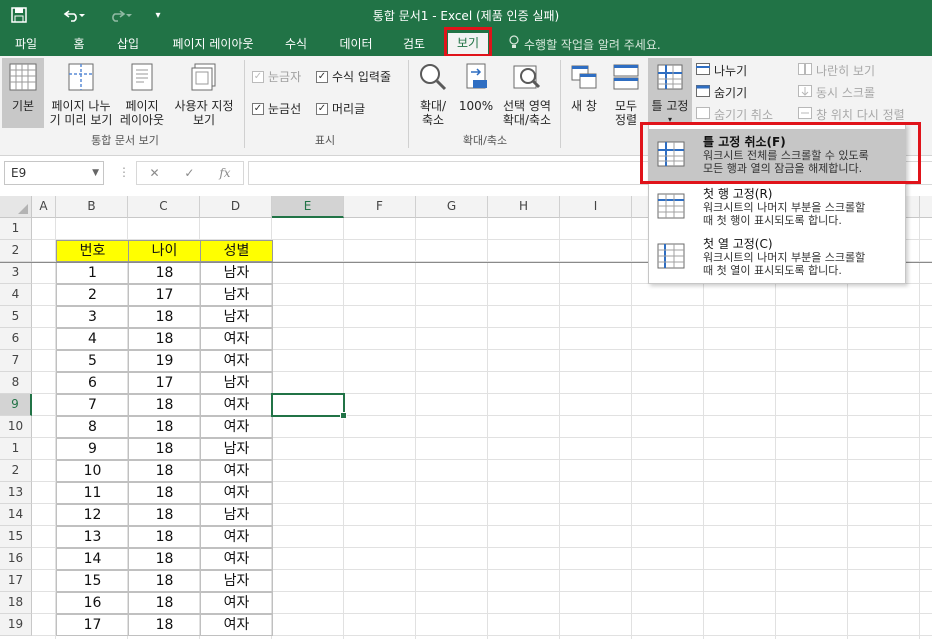  I want to click on row-header: 14, so click(16, 515).